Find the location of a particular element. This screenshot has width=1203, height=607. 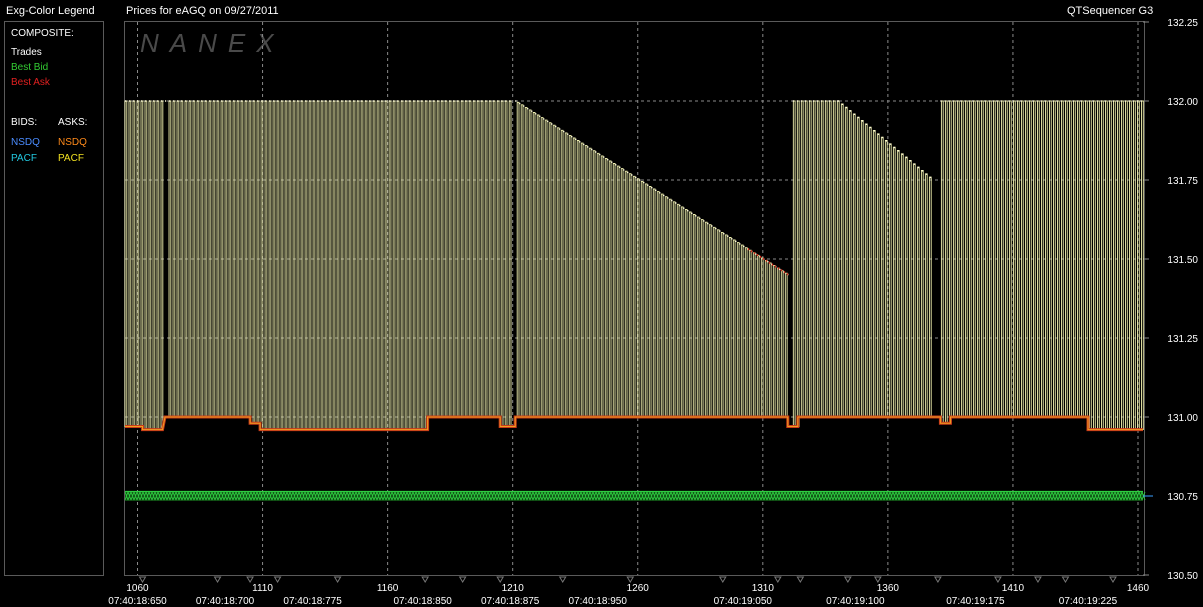

x-tick-label: 1060 is located at coordinates (137, 588).